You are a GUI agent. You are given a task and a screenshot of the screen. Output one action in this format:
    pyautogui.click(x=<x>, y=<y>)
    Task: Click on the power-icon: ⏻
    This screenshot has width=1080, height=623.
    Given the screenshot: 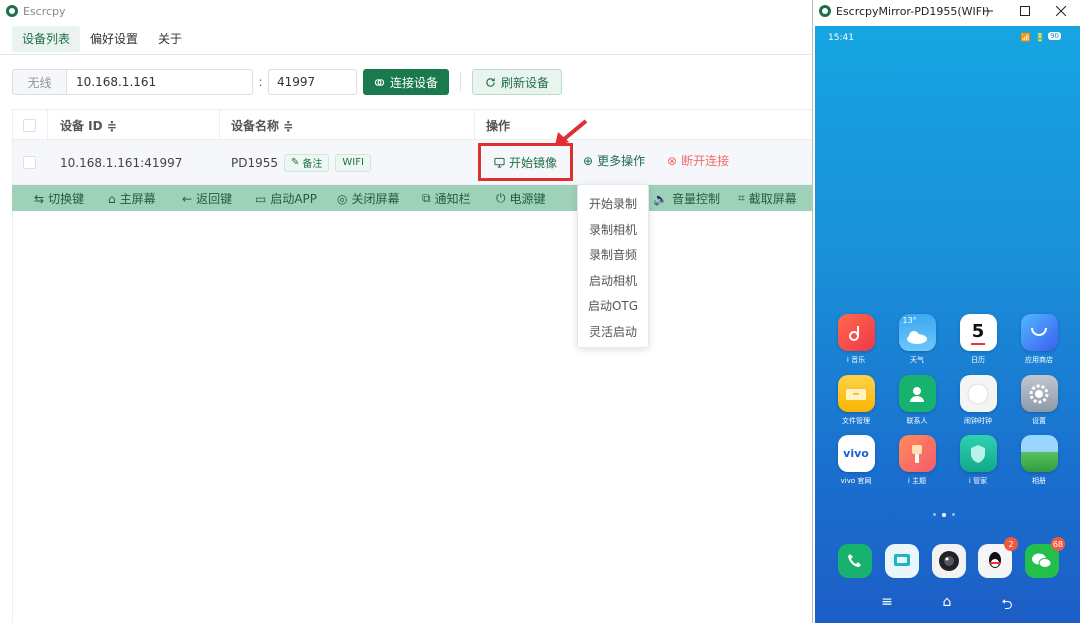 What is the action you would take?
    pyautogui.click(x=501, y=198)
    